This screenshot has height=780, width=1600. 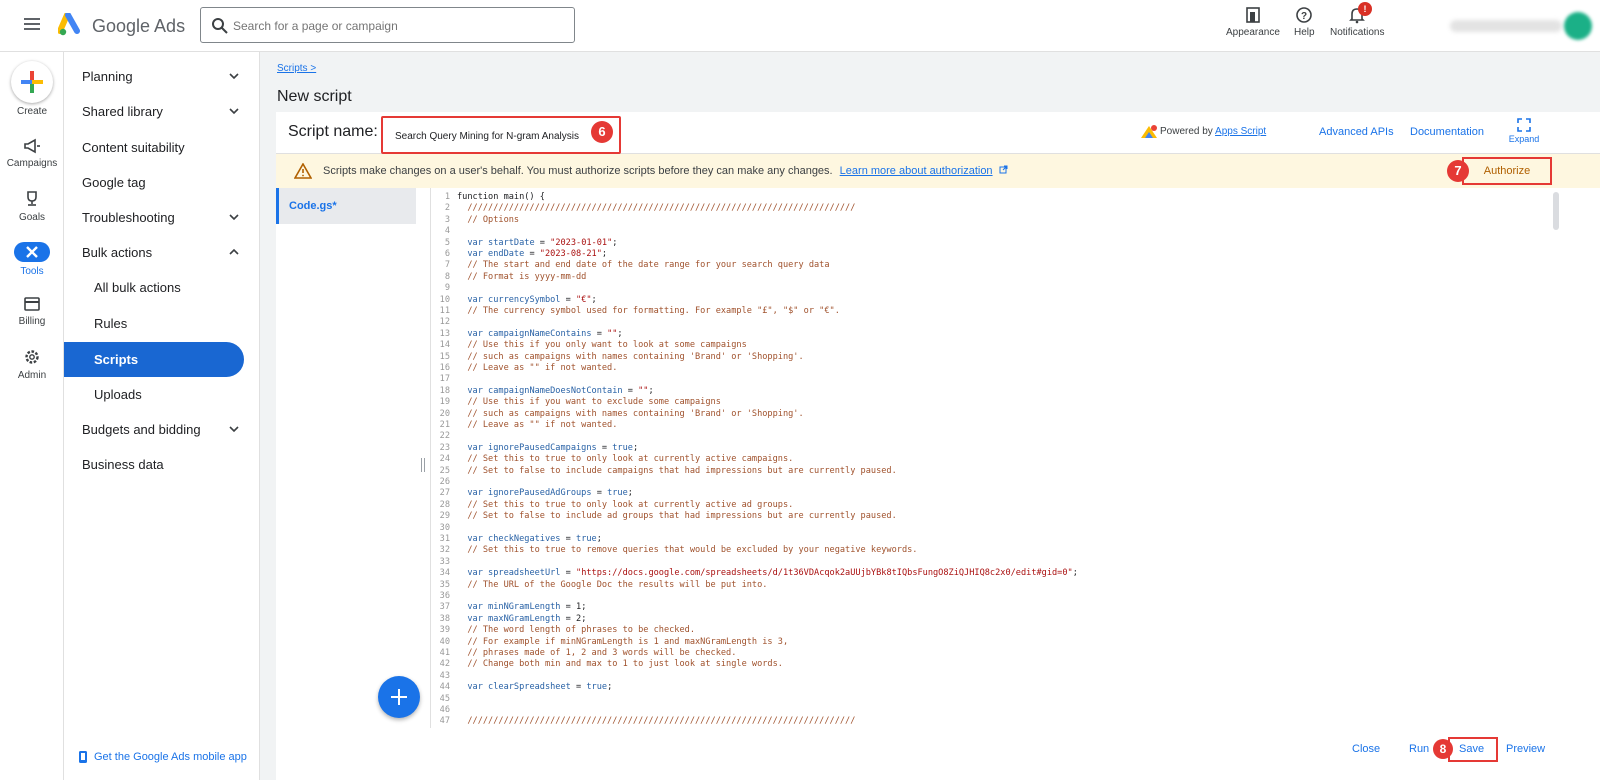 I want to click on expand-button: Expand, so click(x=1524, y=131).